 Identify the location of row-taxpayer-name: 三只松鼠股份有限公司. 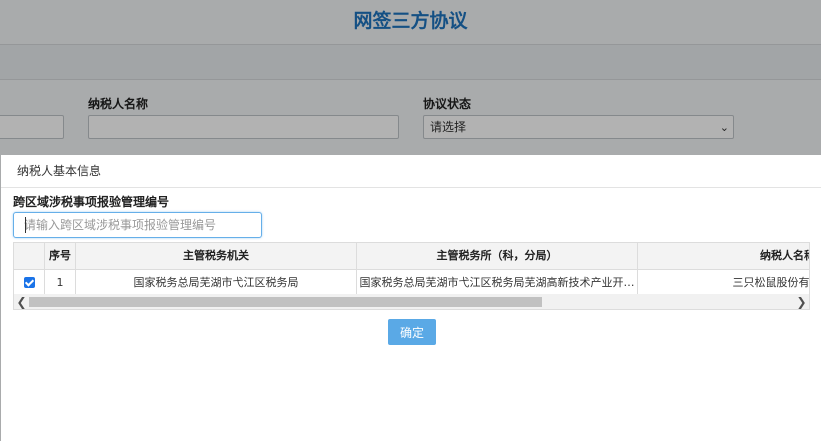
(724, 283).